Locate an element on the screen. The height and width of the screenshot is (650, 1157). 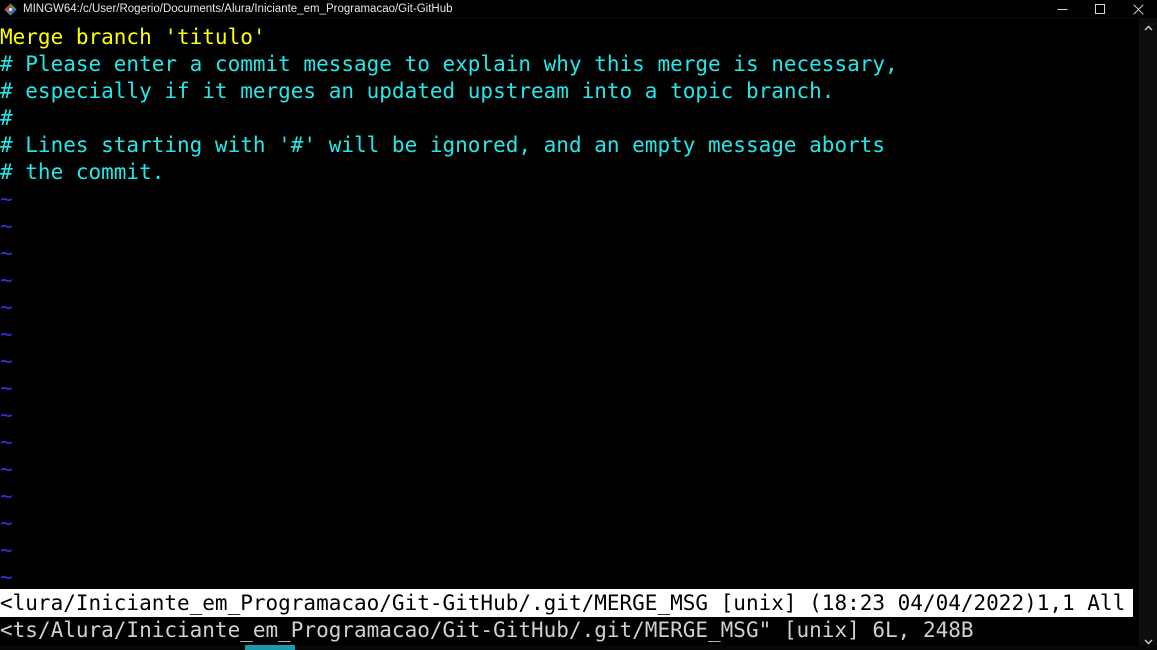
minimize-icon is located at coordinates (1062, 9).